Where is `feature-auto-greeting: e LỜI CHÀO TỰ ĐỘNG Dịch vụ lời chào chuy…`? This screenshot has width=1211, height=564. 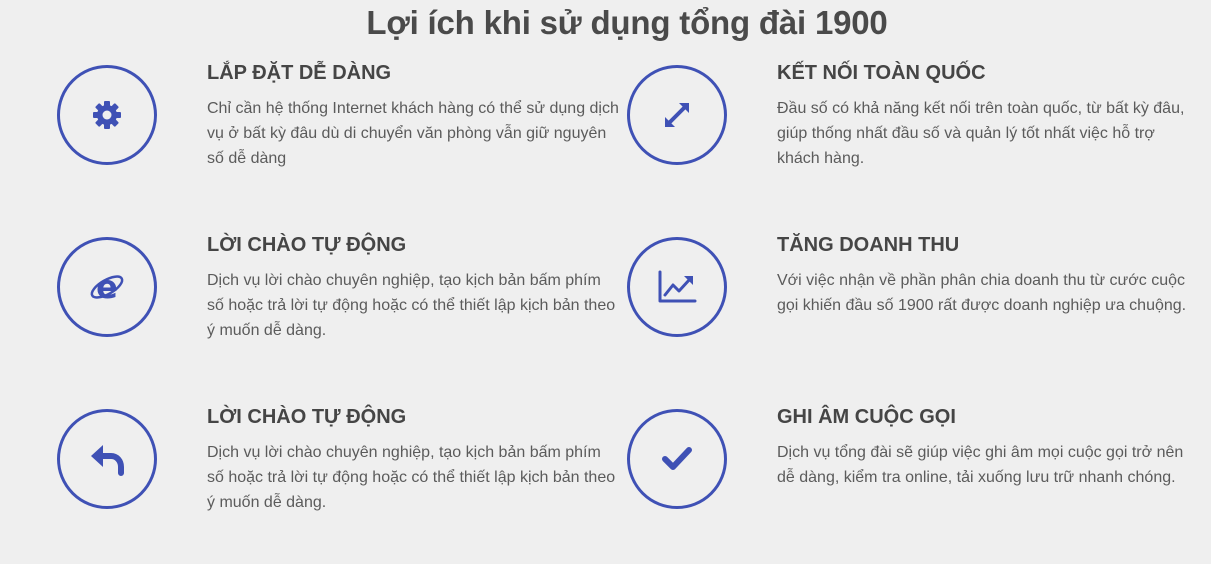 feature-auto-greeting: e LỜI CHÀO TỰ ĐỘNG Dịch vụ lời chào chuy… is located at coordinates (337, 305).